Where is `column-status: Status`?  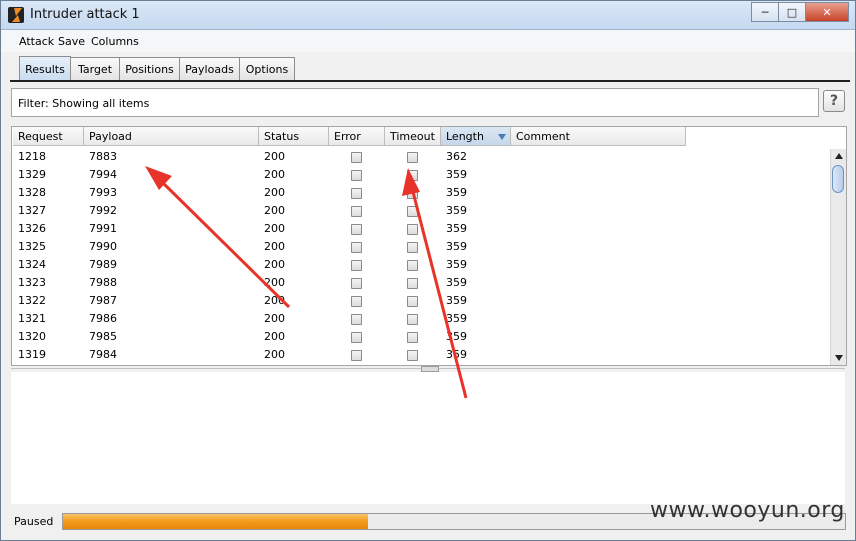 column-status: Status is located at coordinates (294, 136).